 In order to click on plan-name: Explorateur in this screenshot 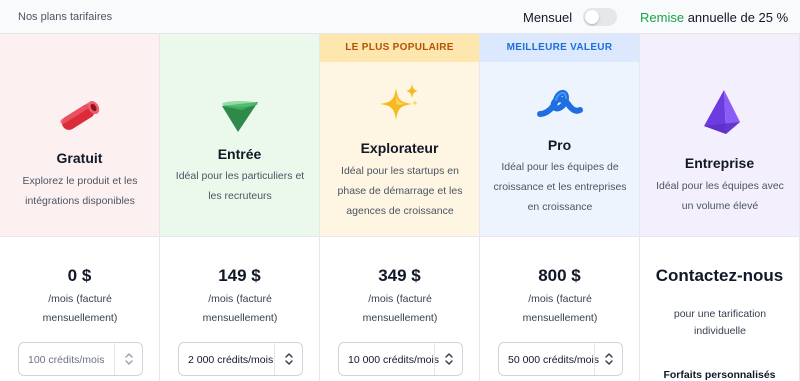, I will do `click(399, 148)`.